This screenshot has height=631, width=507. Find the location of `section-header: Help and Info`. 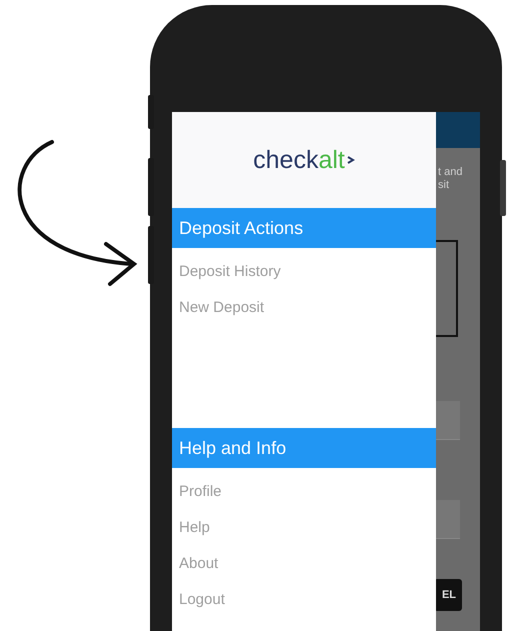

section-header: Help and Info is located at coordinates (304, 448).